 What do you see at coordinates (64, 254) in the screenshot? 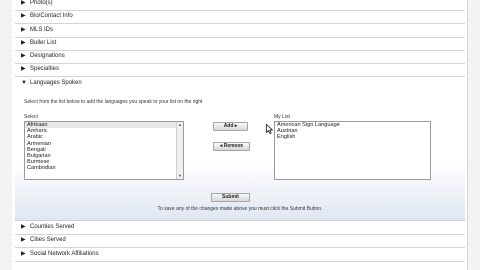
I see `section-label: Social Network Affiliations` at bounding box center [64, 254].